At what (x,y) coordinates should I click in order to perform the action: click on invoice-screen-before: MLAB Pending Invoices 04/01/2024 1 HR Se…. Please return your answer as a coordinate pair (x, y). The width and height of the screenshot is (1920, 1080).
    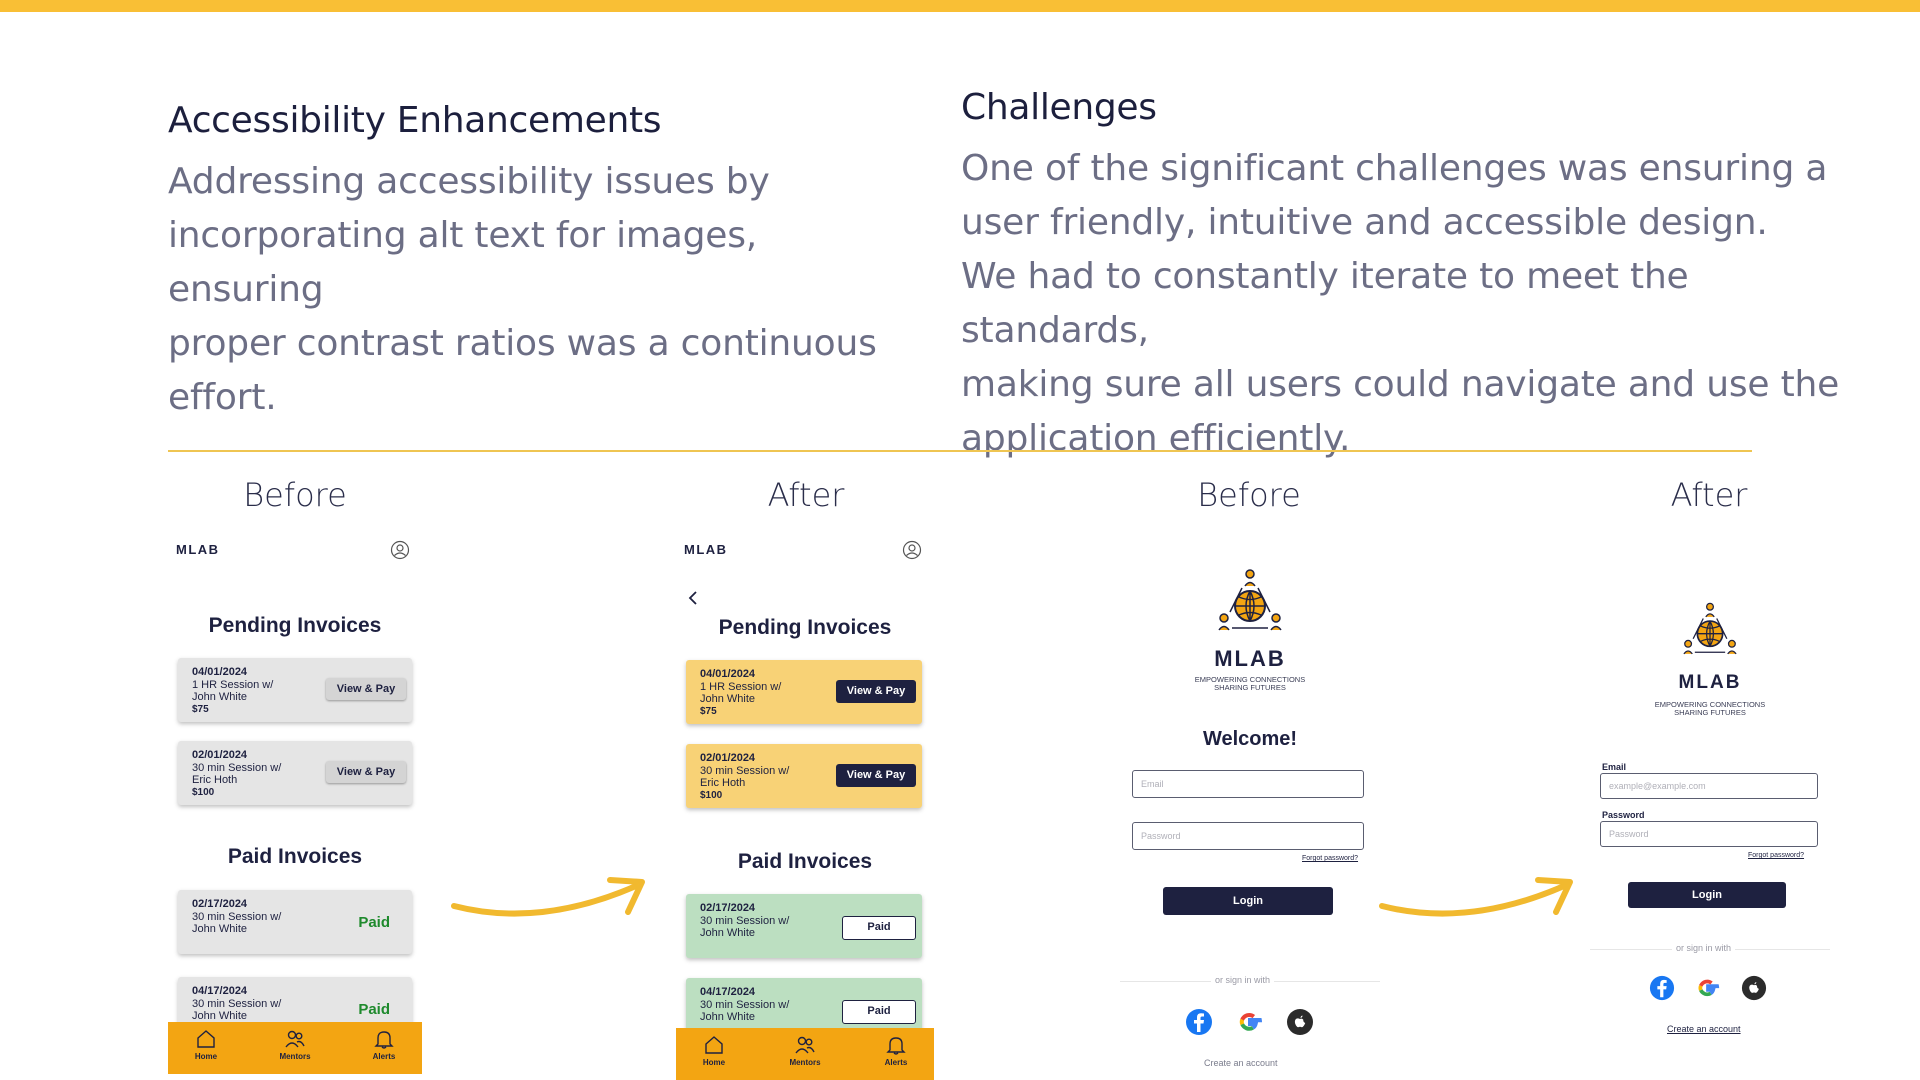
    Looking at the image, I should click on (295, 805).